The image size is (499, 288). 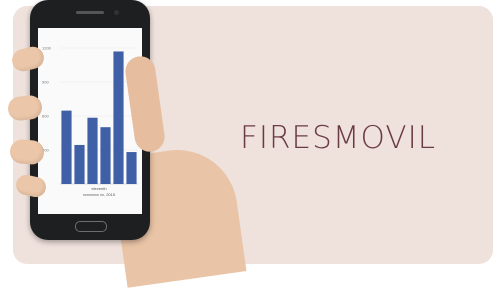 I want to click on brand-title: FIRESMOVIL, so click(x=338, y=138).